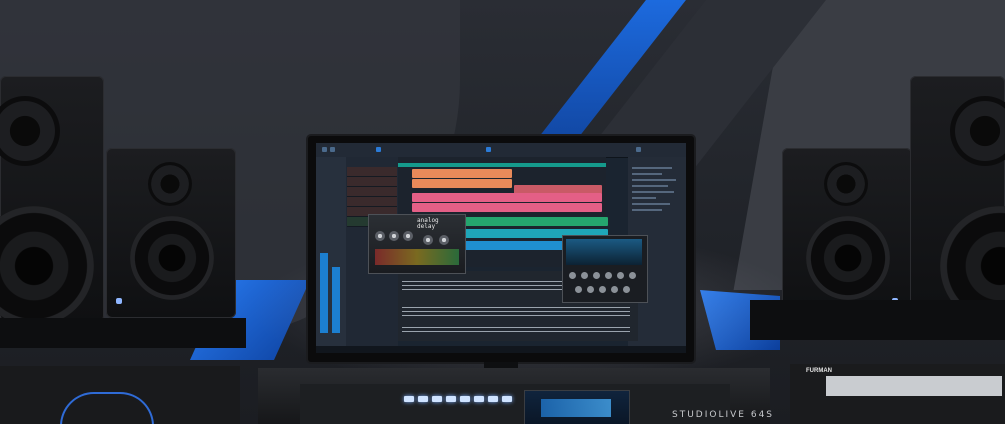 The height and width of the screenshot is (424, 1005). What do you see at coordinates (501, 349) in the screenshot?
I see `daw-transport-bar` at bounding box center [501, 349].